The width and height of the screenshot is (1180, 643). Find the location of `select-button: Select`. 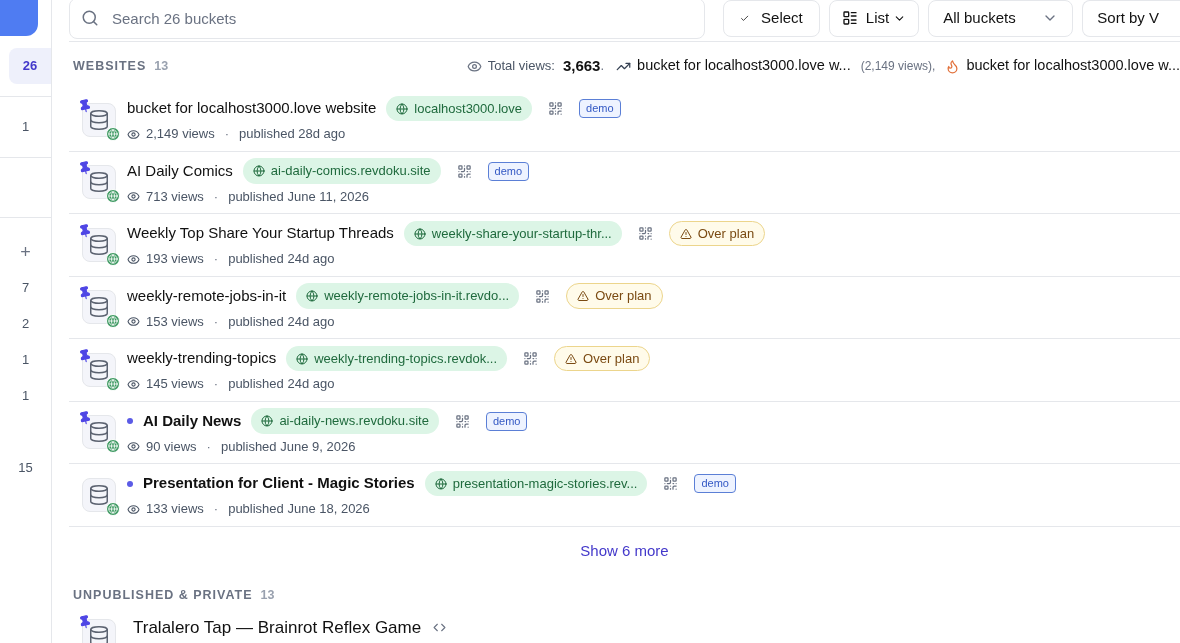

select-button: Select is located at coordinates (771, 18).